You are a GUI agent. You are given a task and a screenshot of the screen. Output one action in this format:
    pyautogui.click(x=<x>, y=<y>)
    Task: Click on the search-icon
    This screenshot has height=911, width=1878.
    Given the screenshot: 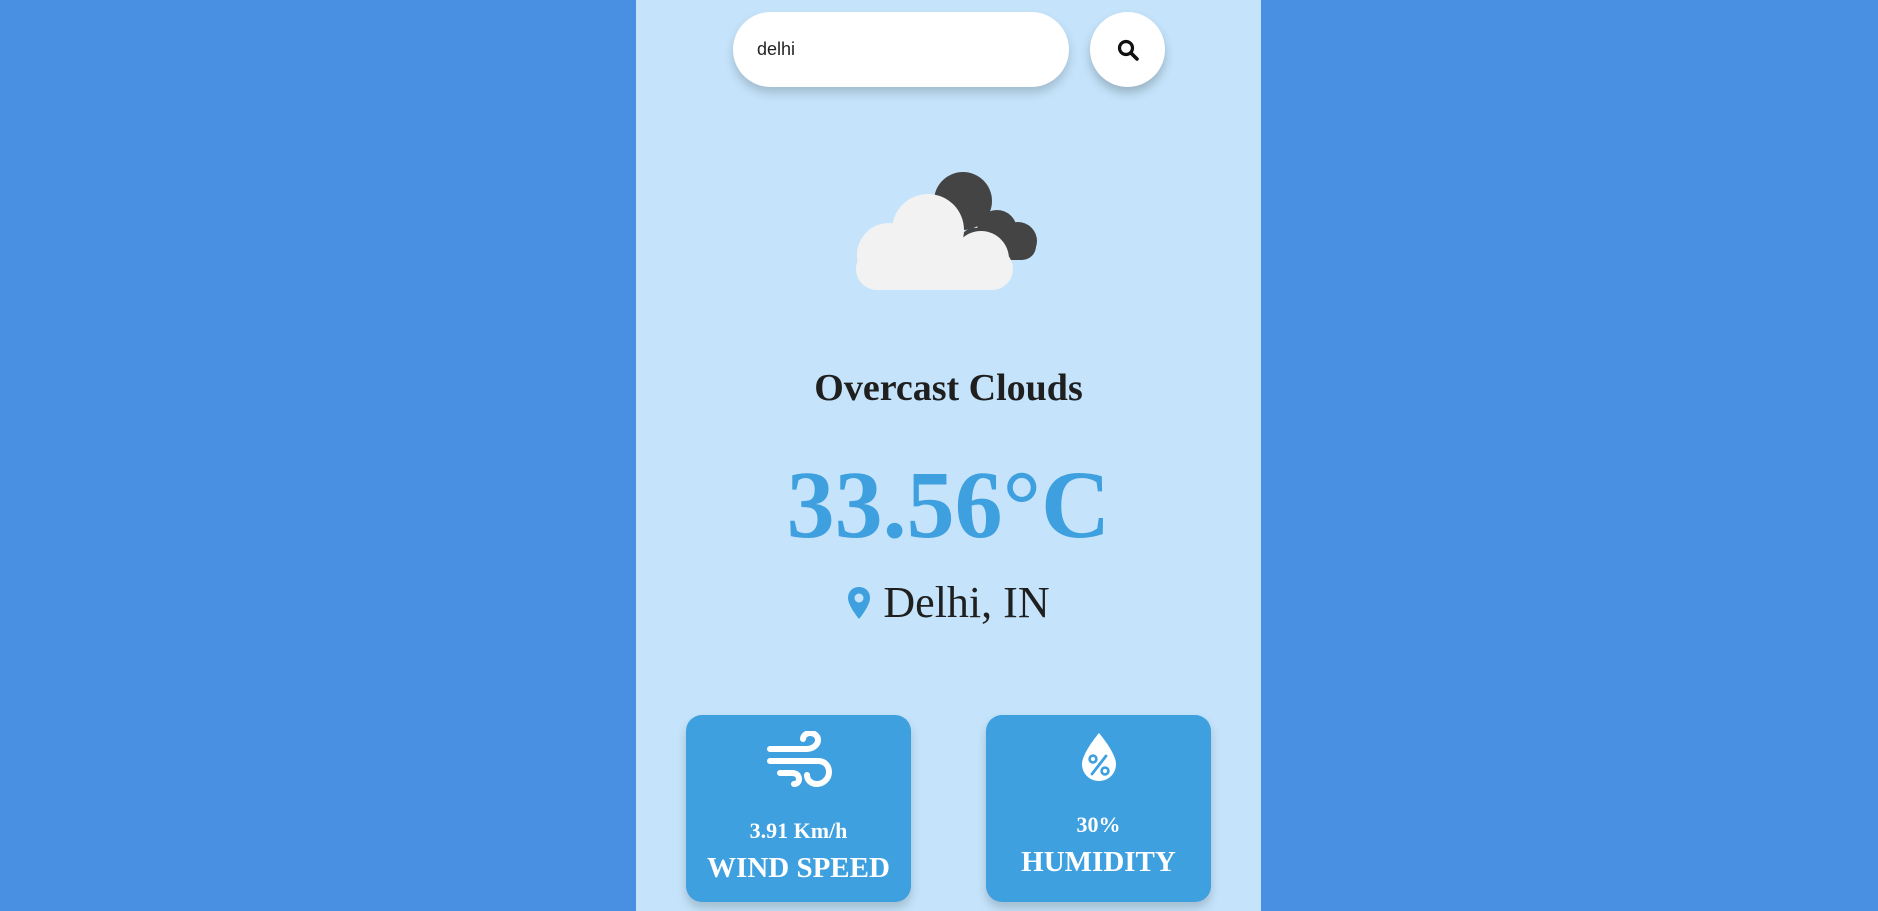 What is the action you would take?
    pyautogui.click(x=1128, y=50)
    